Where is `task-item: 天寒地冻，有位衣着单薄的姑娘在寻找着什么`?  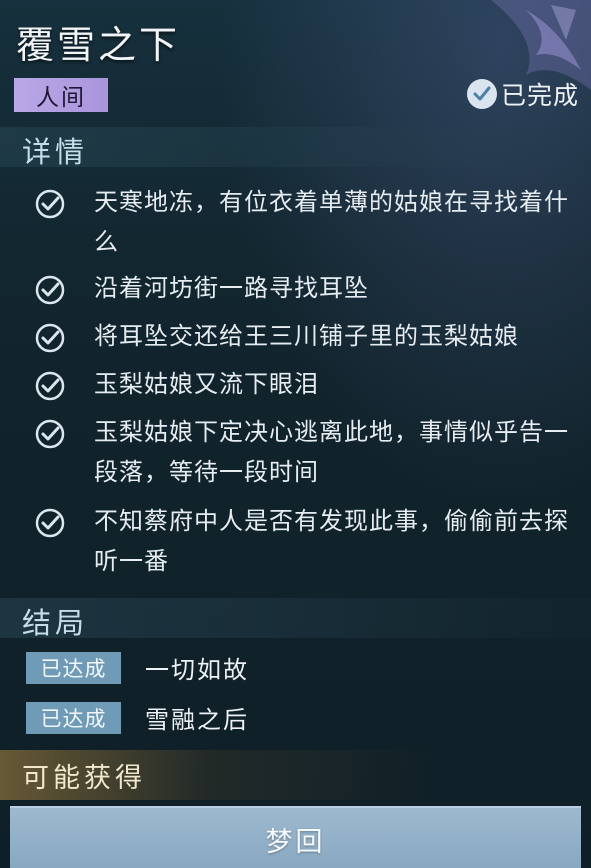
task-item: 天寒地冻，有位衣着单薄的姑娘在寻找着什么 is located at coordinates (309, 224).